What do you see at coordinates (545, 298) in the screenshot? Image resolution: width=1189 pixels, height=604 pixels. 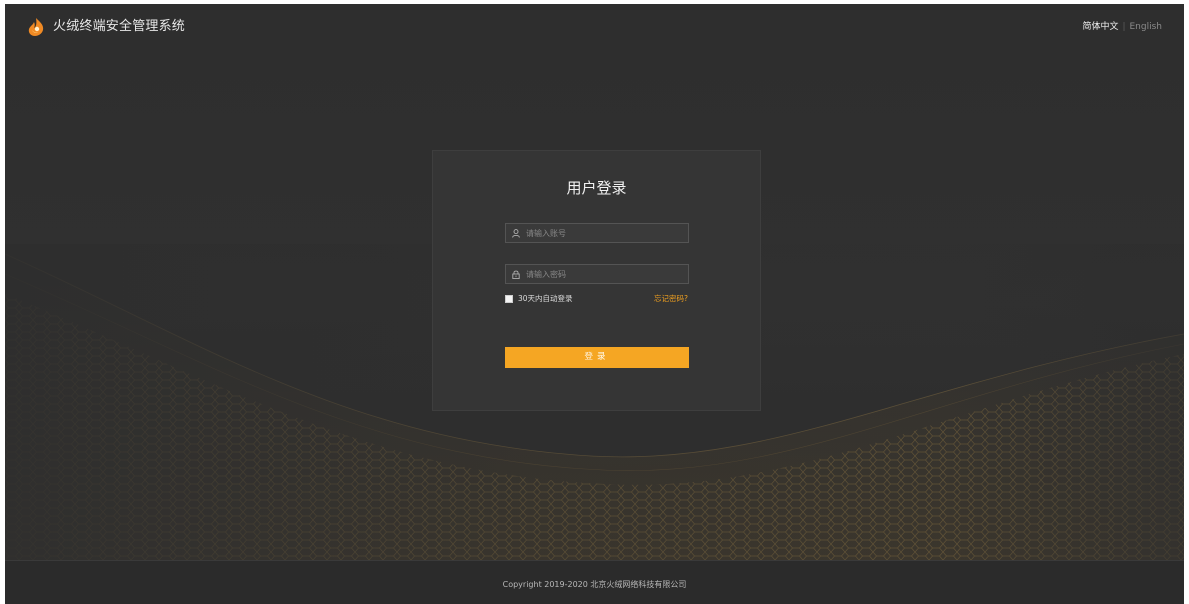 I see `remember-label: 30天内自动登录` at bounding box center [545, 298].